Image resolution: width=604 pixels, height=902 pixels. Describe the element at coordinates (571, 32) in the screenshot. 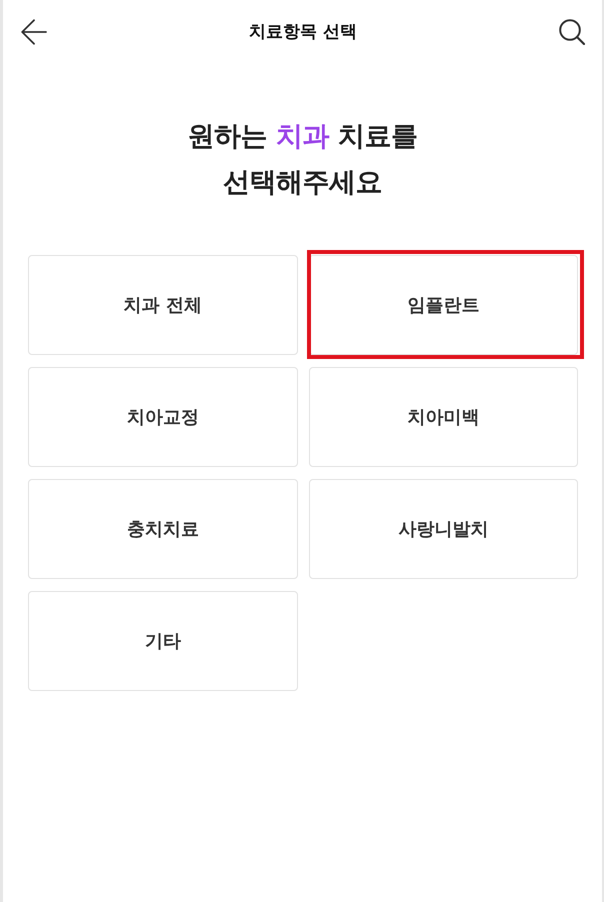

I see `search-icon` at that location.